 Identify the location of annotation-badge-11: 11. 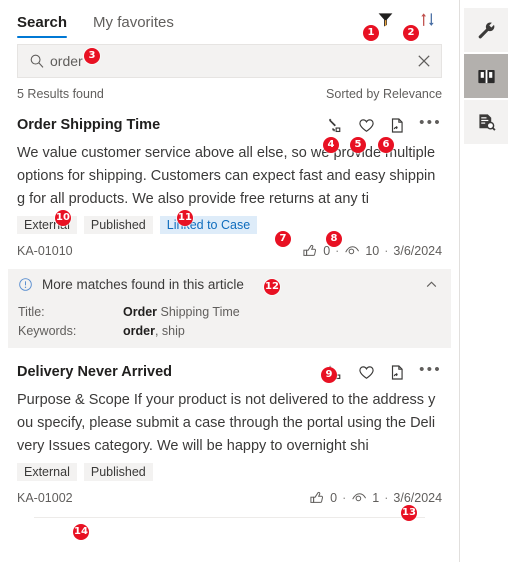
(185, 218).